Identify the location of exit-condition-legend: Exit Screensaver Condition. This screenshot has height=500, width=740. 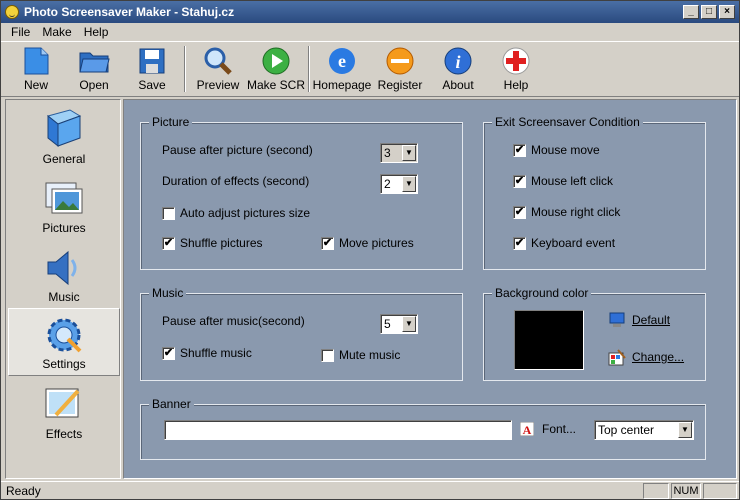
(567, 122).